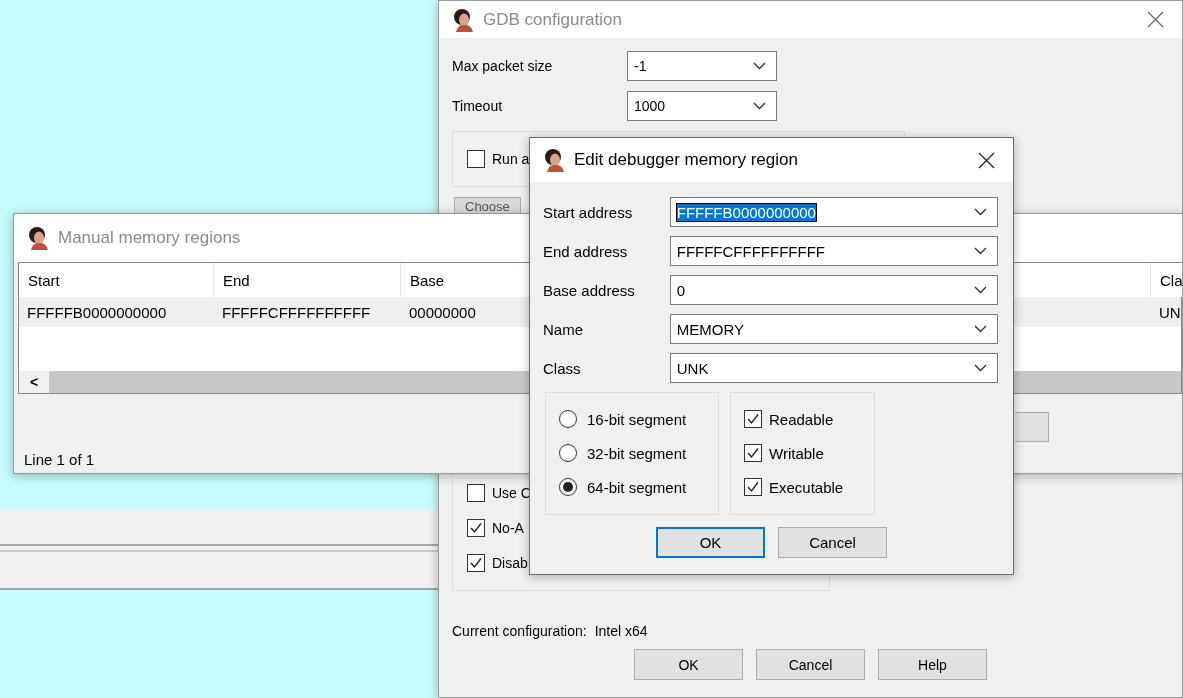 The height and width of the screenshot is (698, 1183). I want to click on combo-box: -1, so click(702, 66).